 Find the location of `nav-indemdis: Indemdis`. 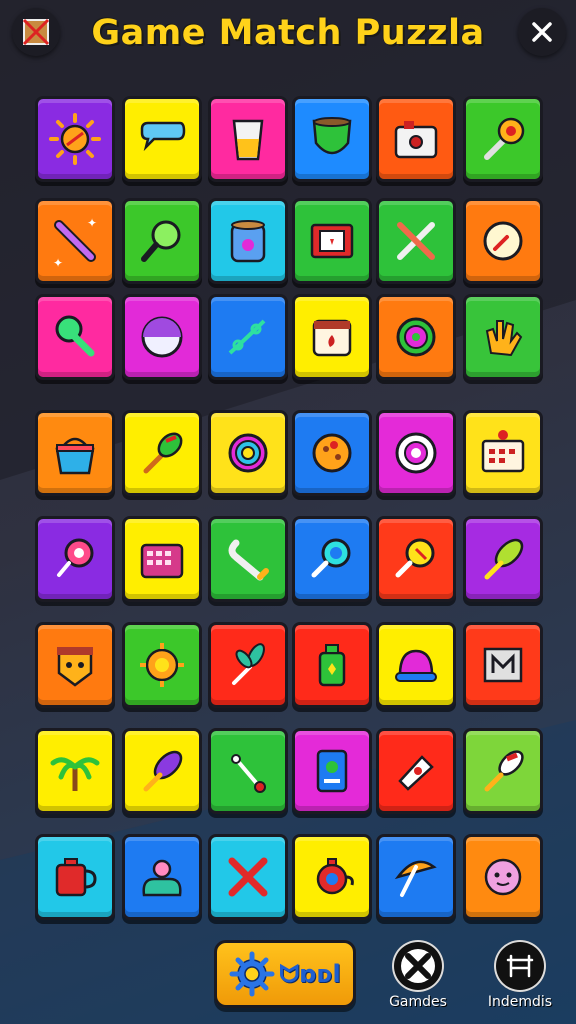

nav-indemdis: Indemdis is located at coordinates (520, 975).